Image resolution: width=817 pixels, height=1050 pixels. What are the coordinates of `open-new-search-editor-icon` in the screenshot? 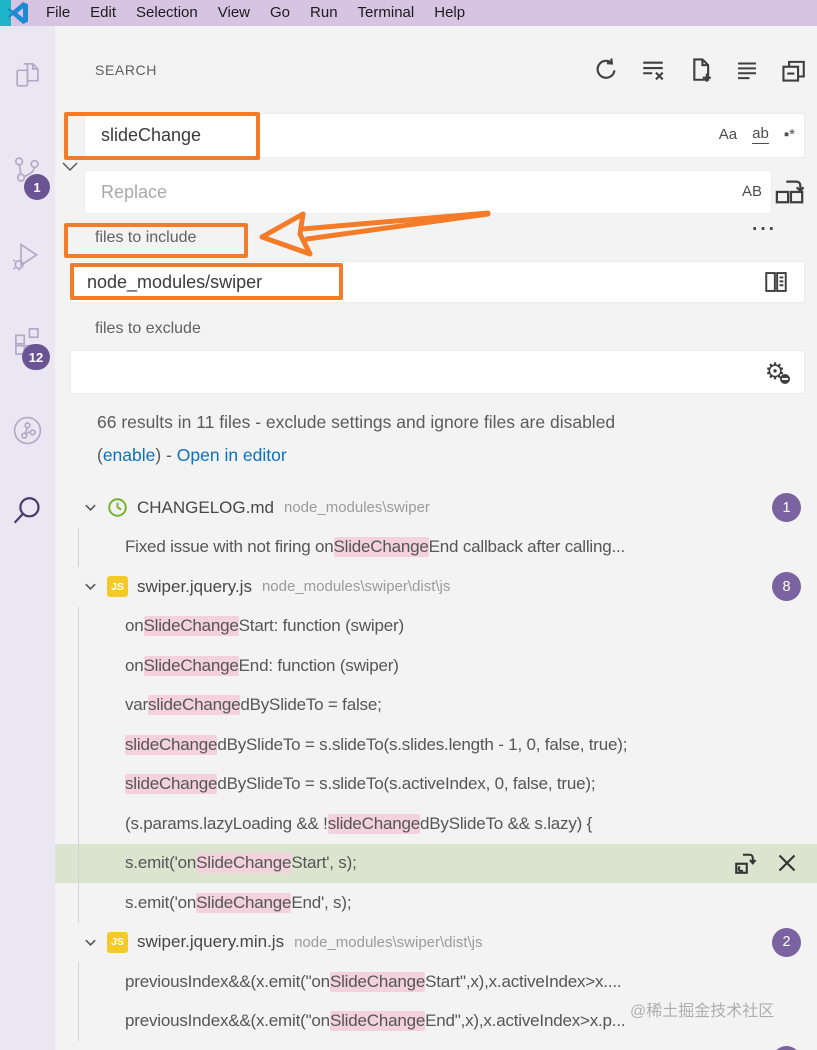 It's located at (700, 70).